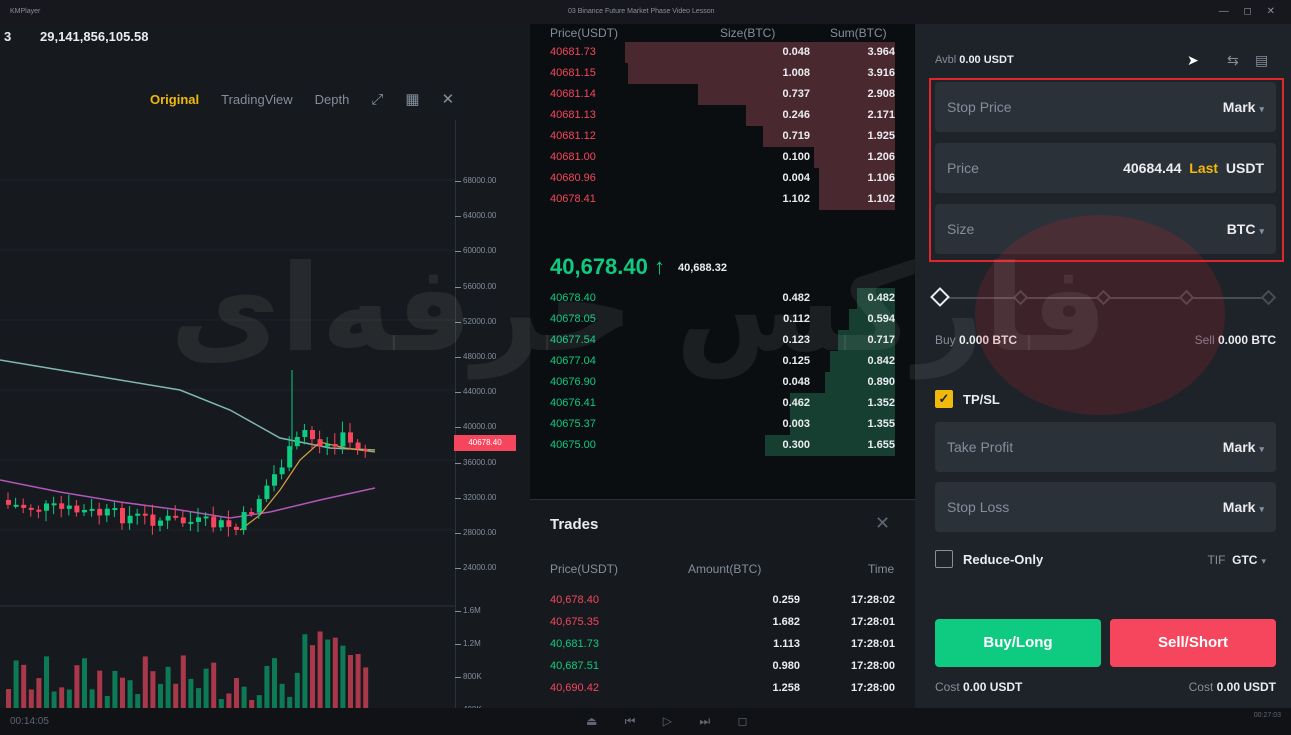  What do you see at coordinates (672, 721) in the screenshot?
I see `playback-buttons: ⏏ ⏮ ▷ ⏭ ◻` at bounding box center [672, 721].